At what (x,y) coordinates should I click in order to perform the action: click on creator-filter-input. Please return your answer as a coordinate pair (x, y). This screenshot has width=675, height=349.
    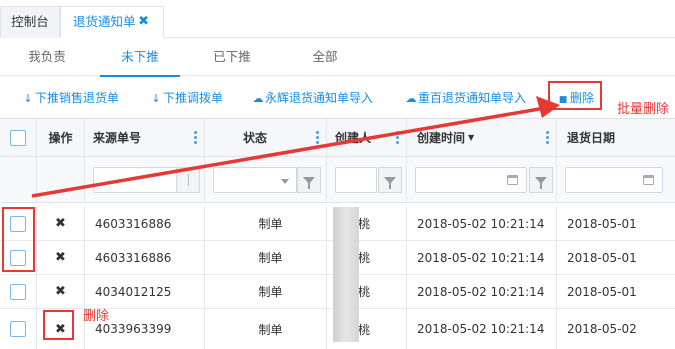
    Looking at the image, I should click on (356, 180).